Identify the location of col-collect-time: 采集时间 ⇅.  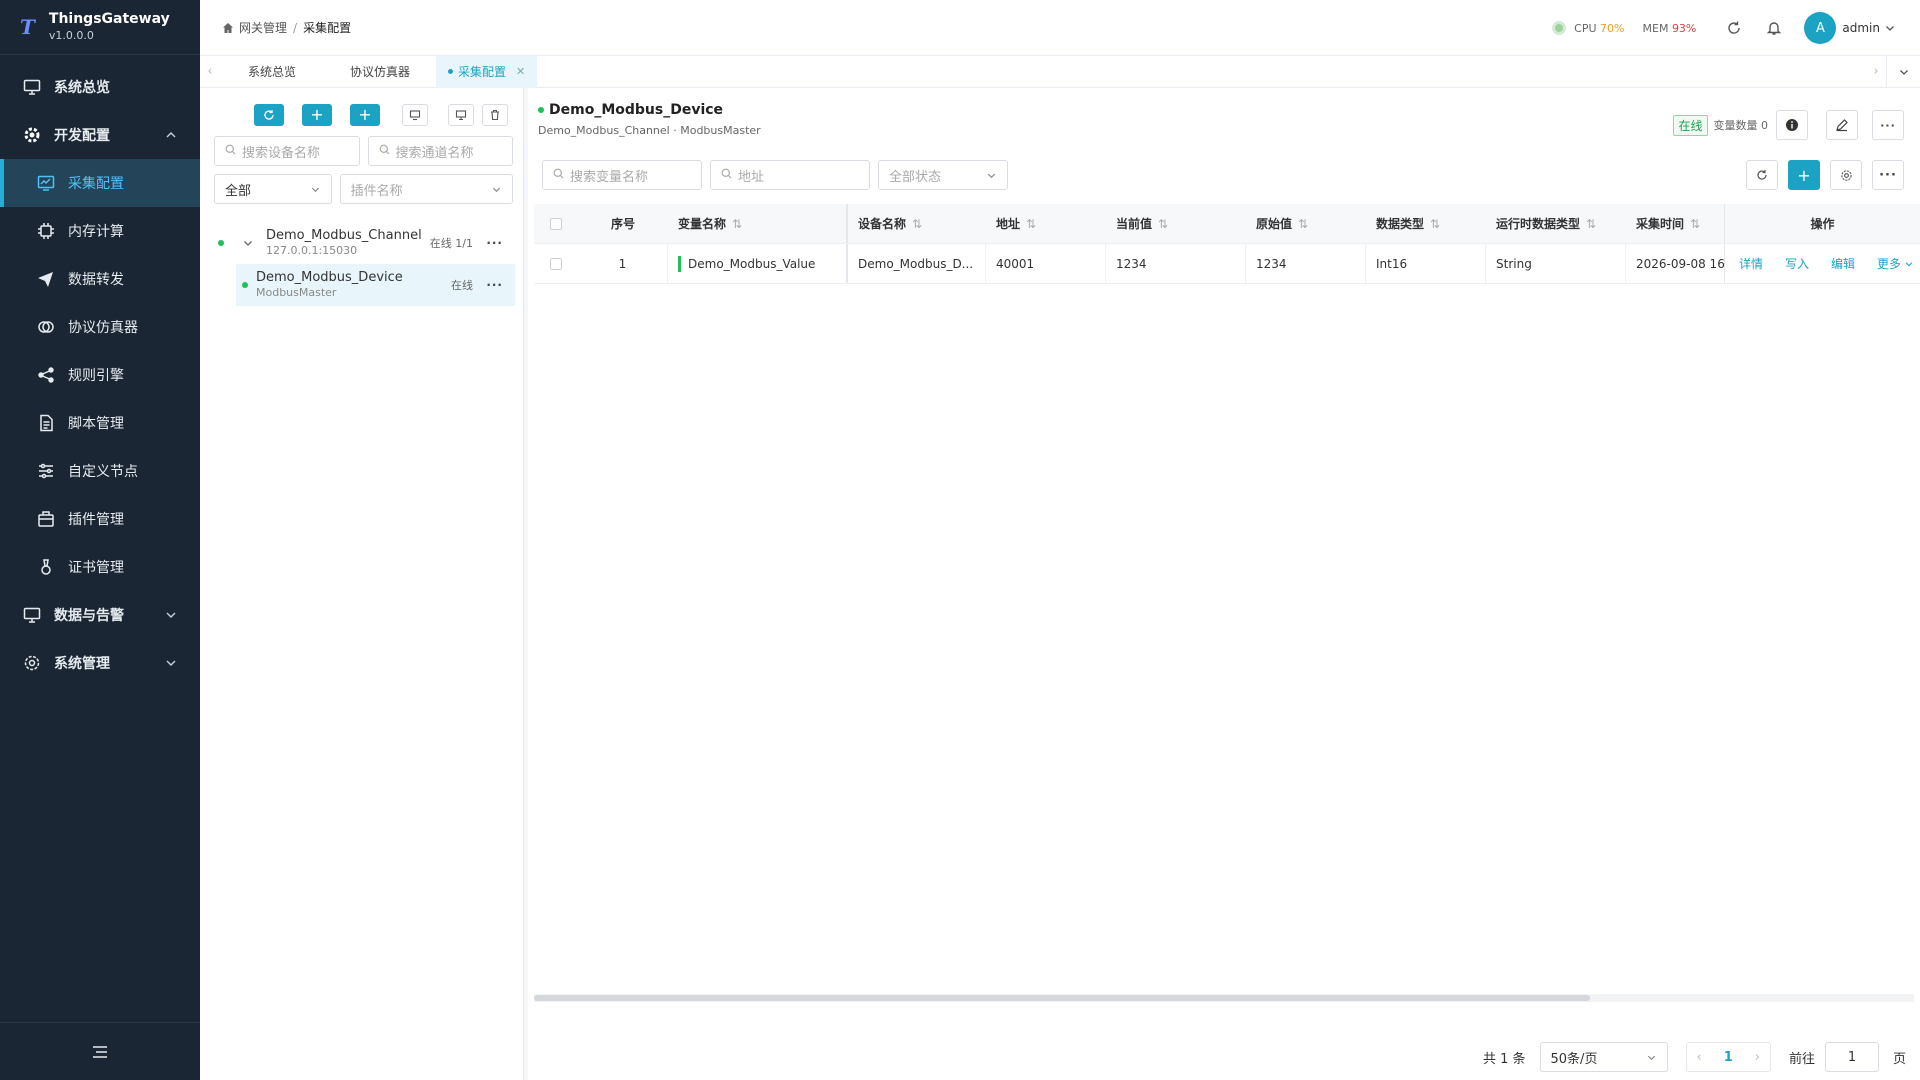
(1675, 223).